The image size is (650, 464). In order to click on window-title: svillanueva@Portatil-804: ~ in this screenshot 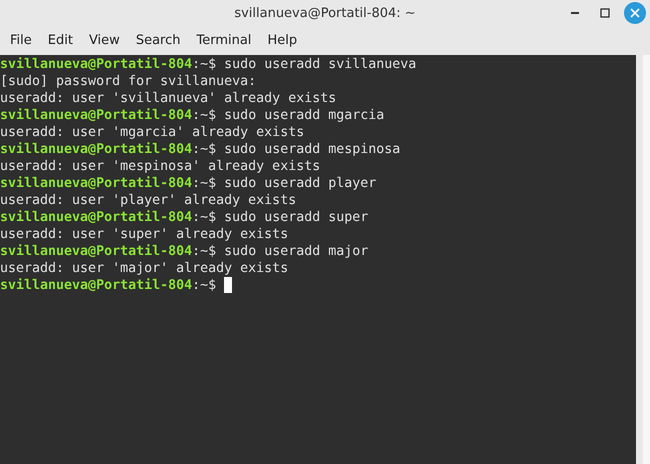, I will do `click(325, 14)`.